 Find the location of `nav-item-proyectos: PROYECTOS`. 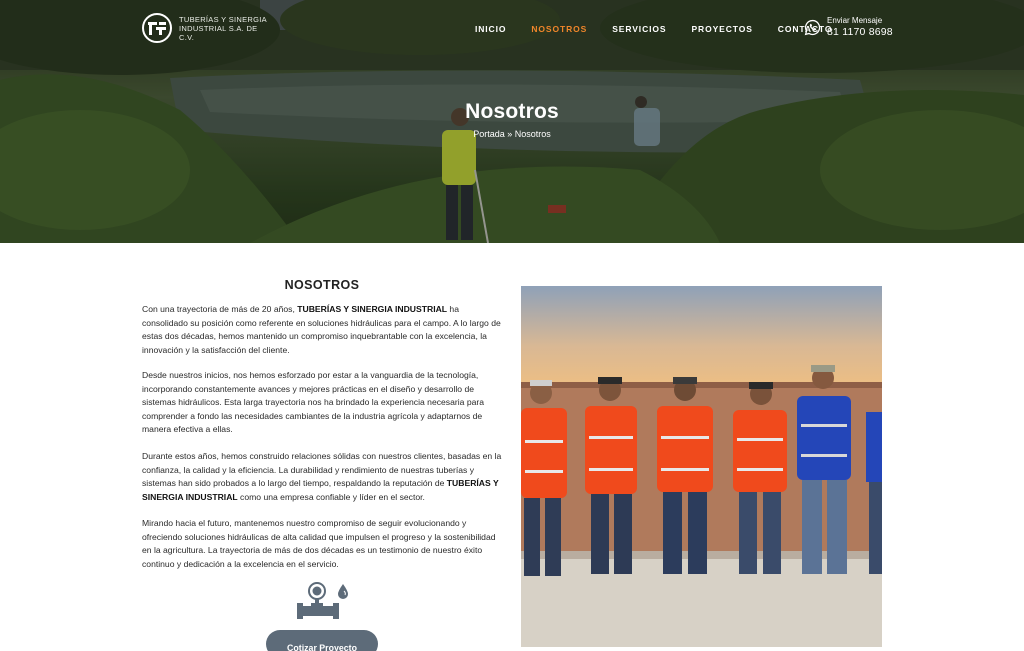

nav-item-proyectos: PROYECTOS is located at coordinates (721, 29).